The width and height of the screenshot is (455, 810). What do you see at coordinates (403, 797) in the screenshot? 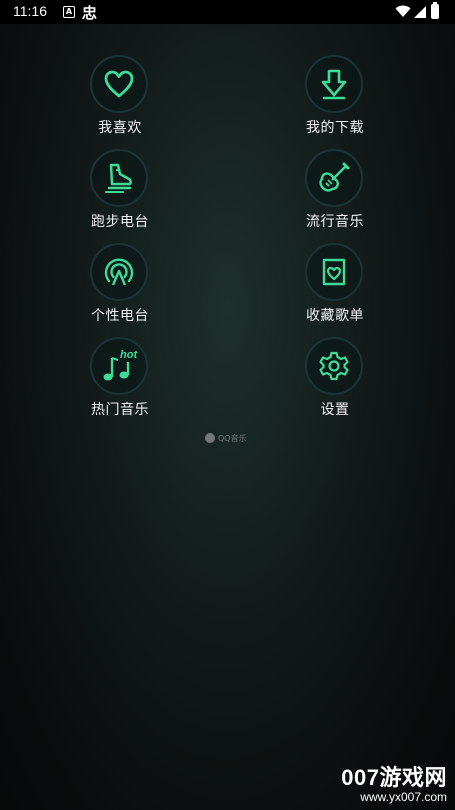
I see `watermark-url: www.yx007.com` at bounding box center [403, 797].